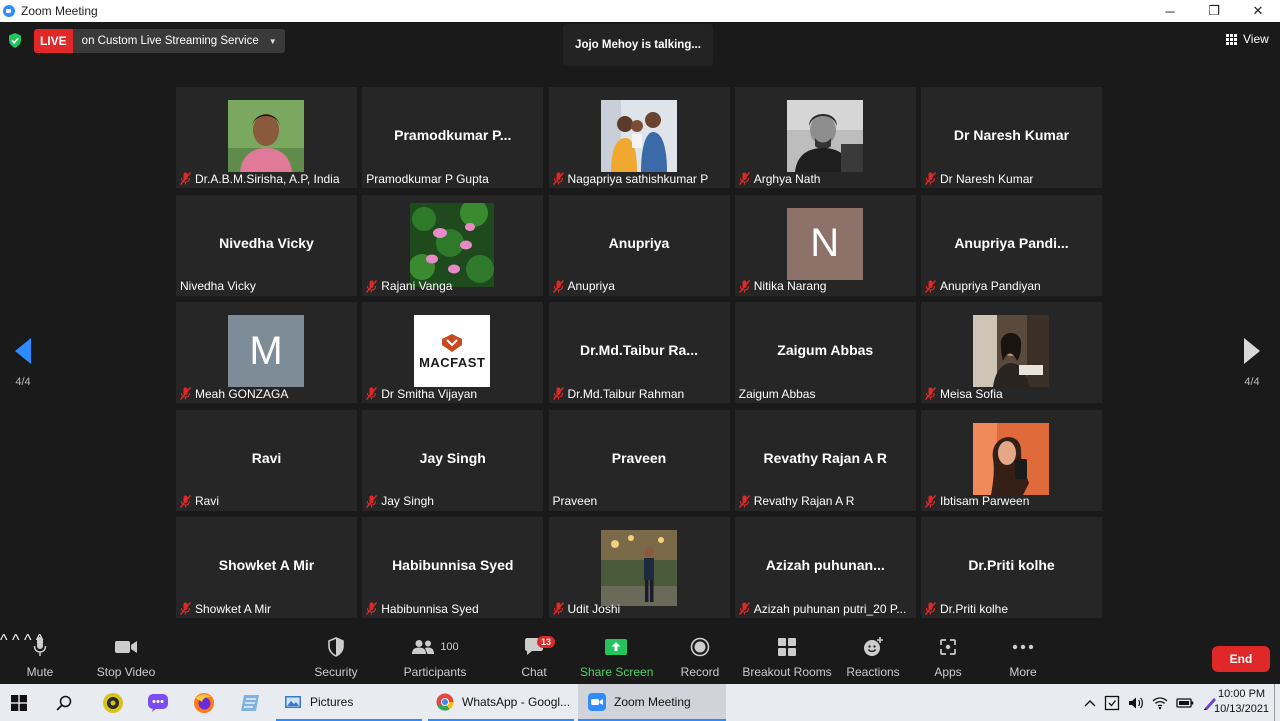  What do you see at coordinates (4, 640) in the screenshot?
I see `audio-options-caret: ^` at bounding box center [4, 640].